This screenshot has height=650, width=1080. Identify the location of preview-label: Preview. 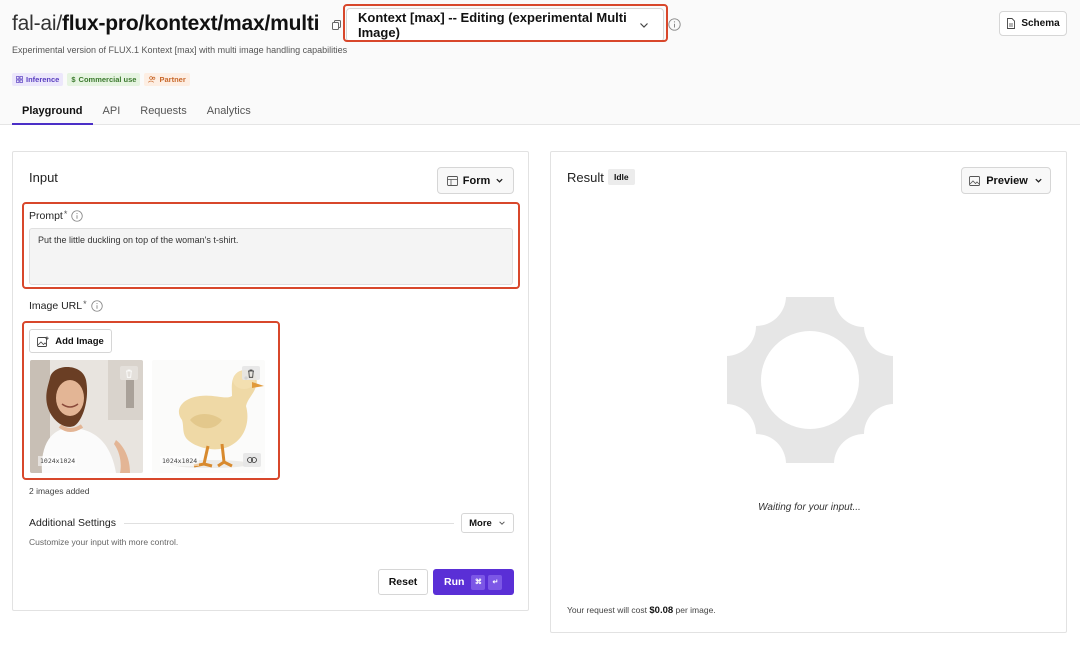
(1007, 180).